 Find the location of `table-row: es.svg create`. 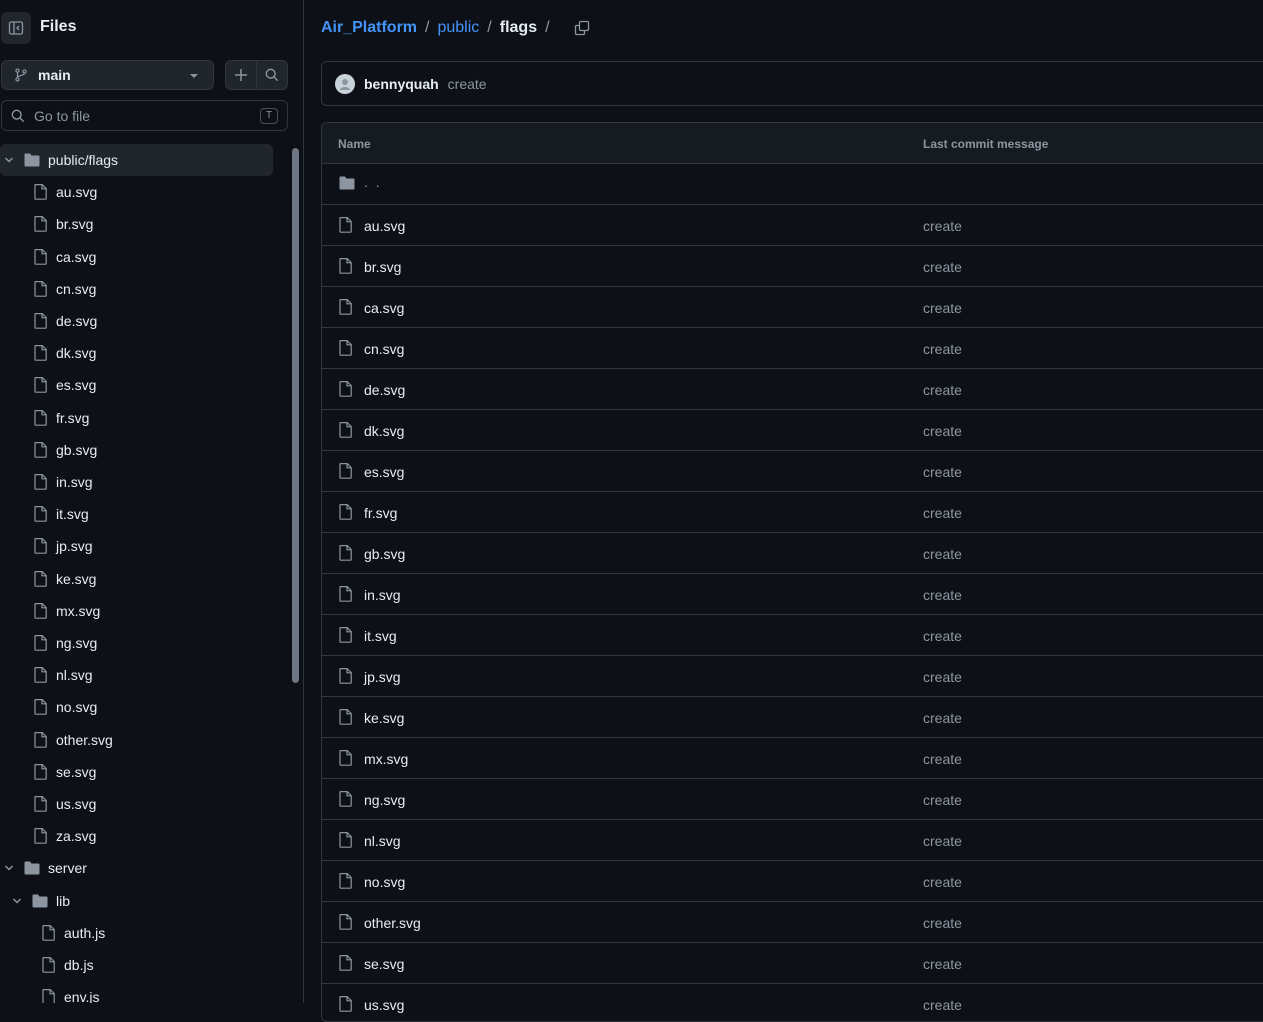

table-row: es.svg create is located at coordinates (792, 471).